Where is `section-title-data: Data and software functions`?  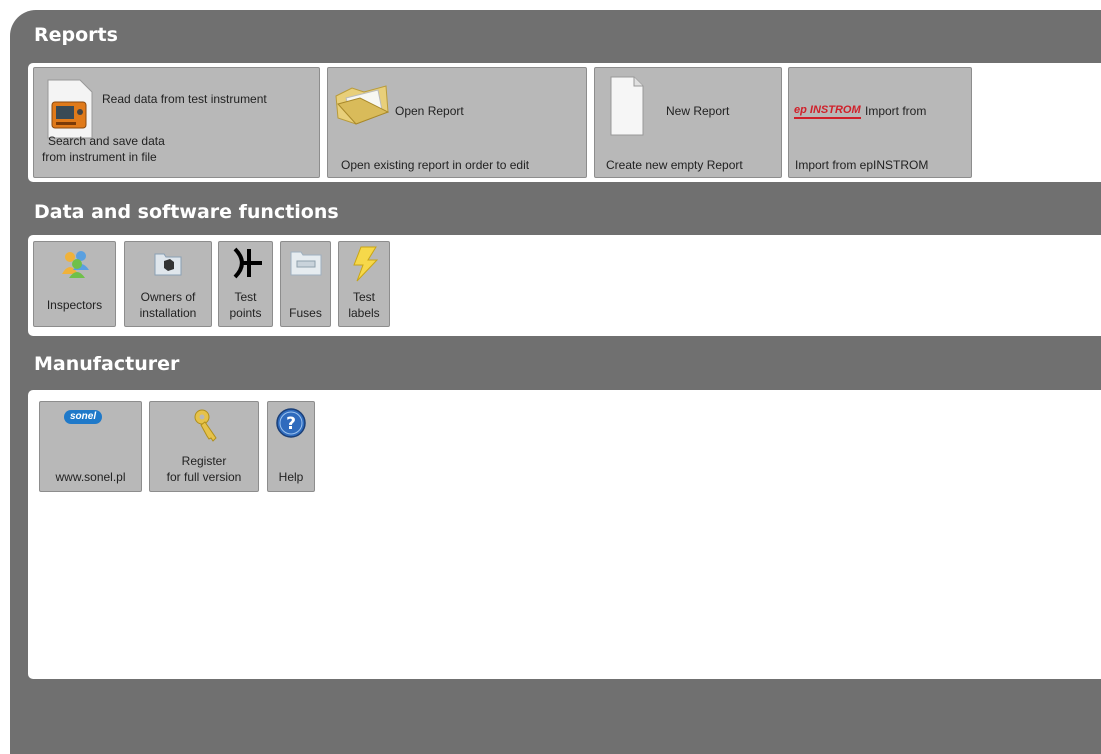 section-title-data: Data and software functions is located at coordinates (186, 212).